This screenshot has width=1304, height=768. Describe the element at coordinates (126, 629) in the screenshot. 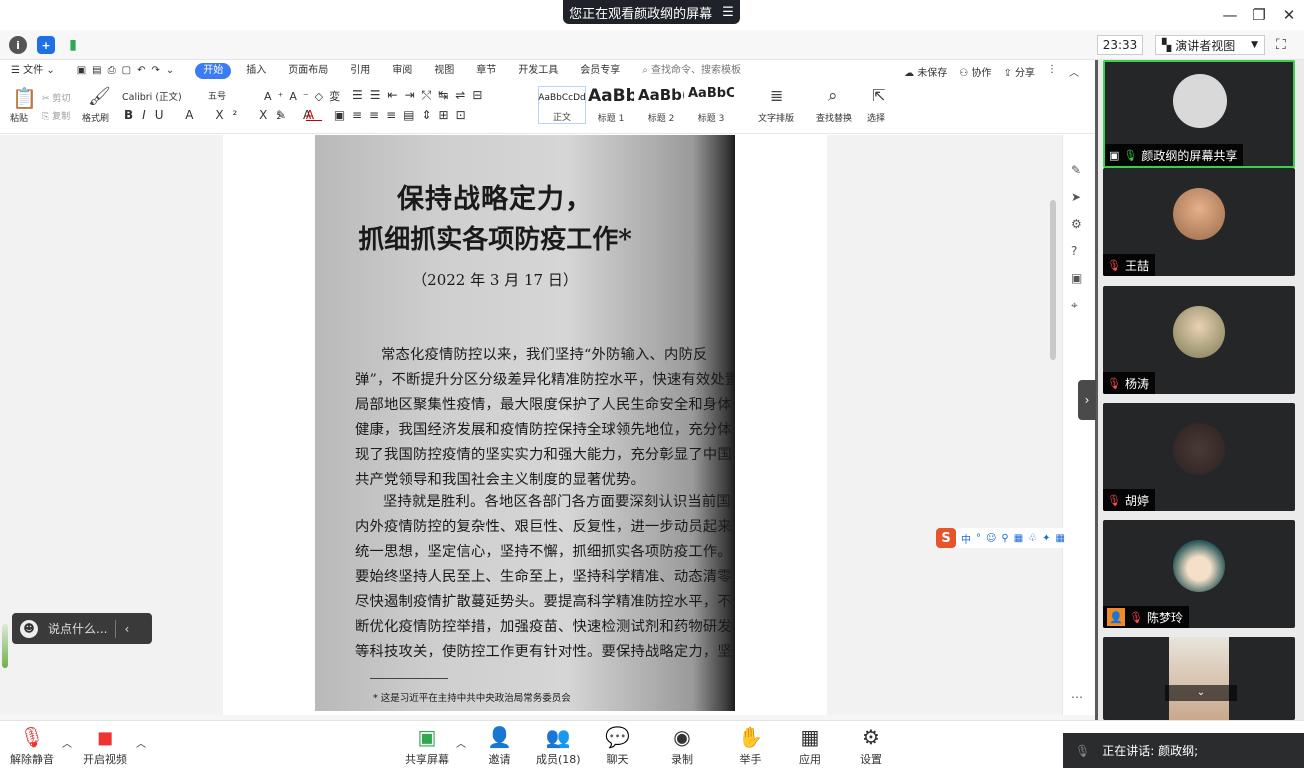

I see `chevron-left-icon: ‹` at that location.